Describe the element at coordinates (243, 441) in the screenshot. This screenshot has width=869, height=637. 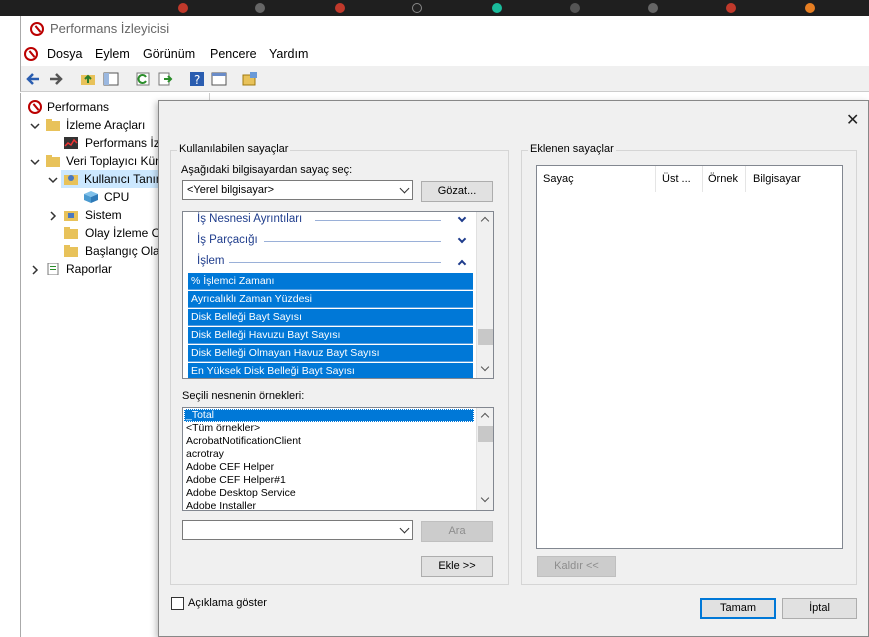
I see `instance-item: AcrobatNotificationClient` at that location.